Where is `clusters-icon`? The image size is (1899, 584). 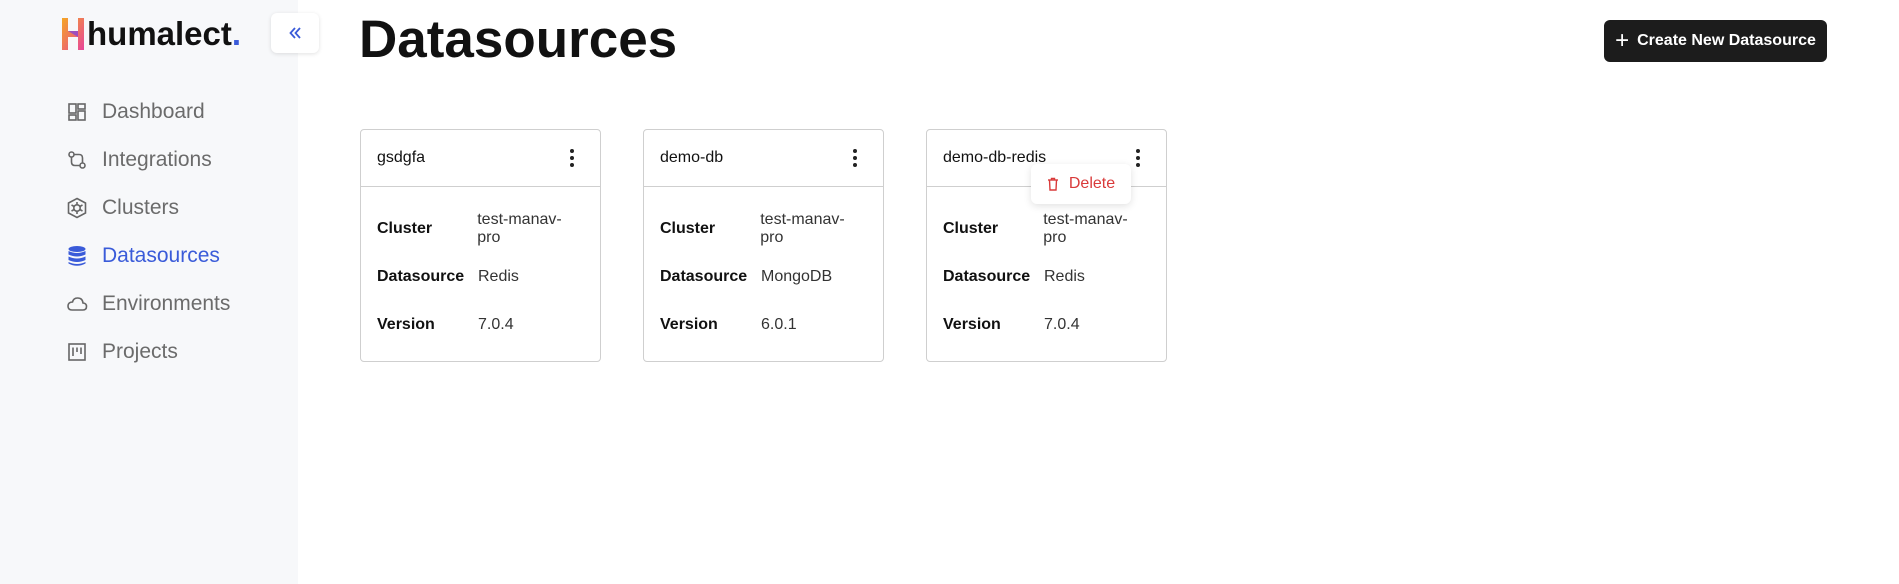
clusters-icon is located at coordinates (77, 208).